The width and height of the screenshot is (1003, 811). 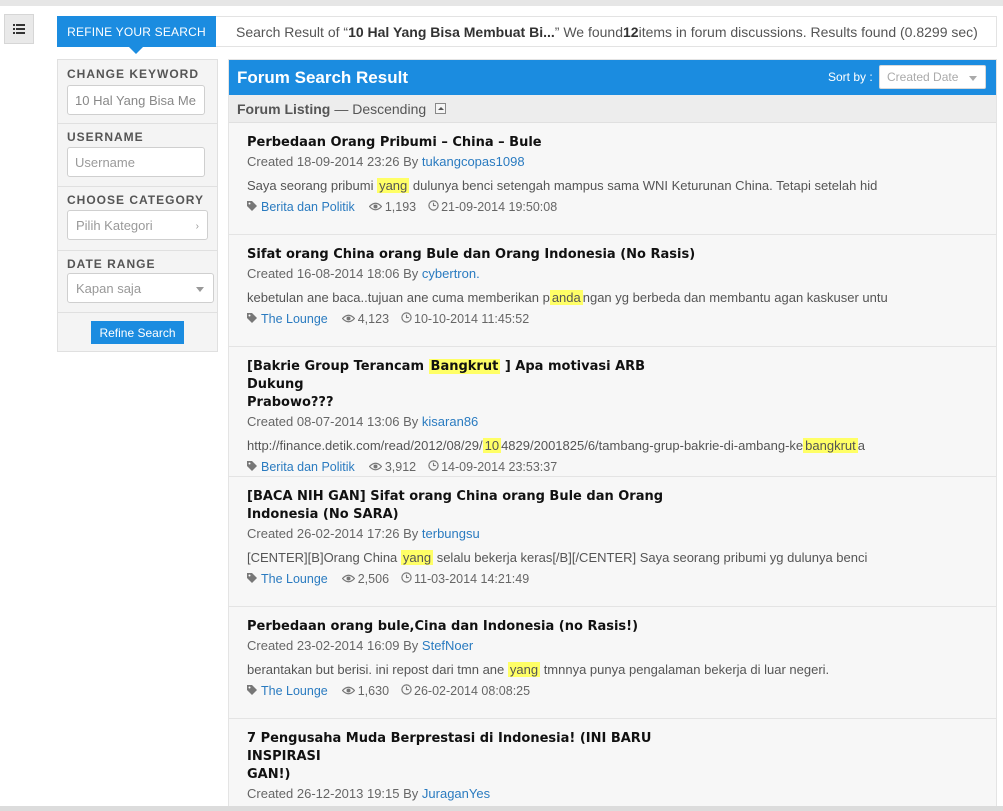 What do you see at coordinates (137, 332) in the screenshot?
I see `refine-search-button: Refine Search` at bounding box center [137, 332].